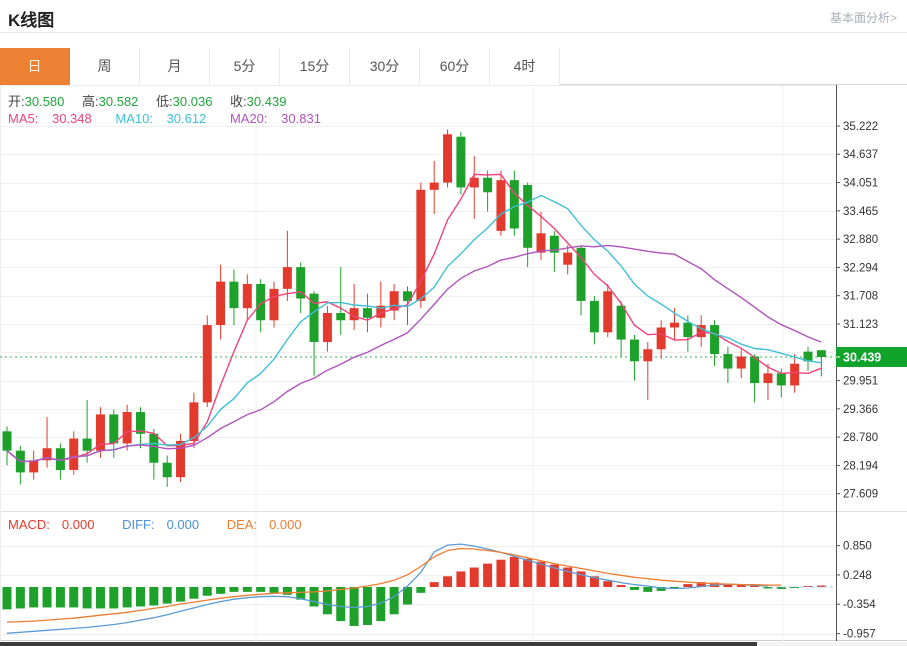 This screenshot has height=646, width=907. Describe the element at coordinates (860, 438) in the screenshot. I see `y-axis-tick-label: 28.780` at that location.